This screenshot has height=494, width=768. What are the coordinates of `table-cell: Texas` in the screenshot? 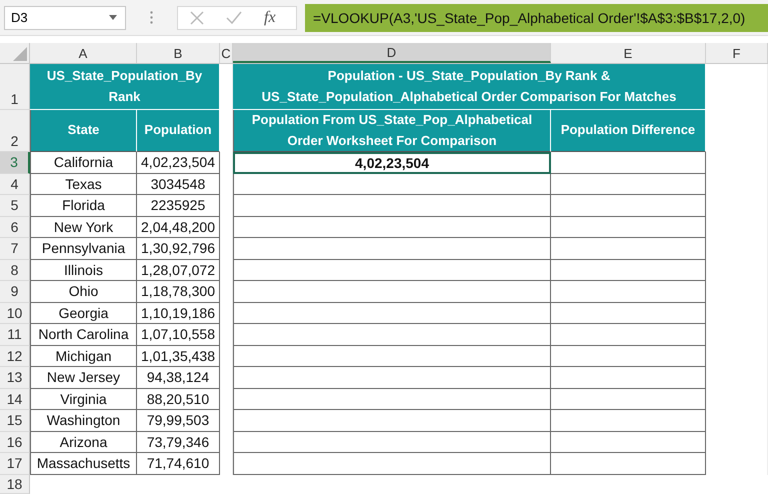 It's located at (83, 184).